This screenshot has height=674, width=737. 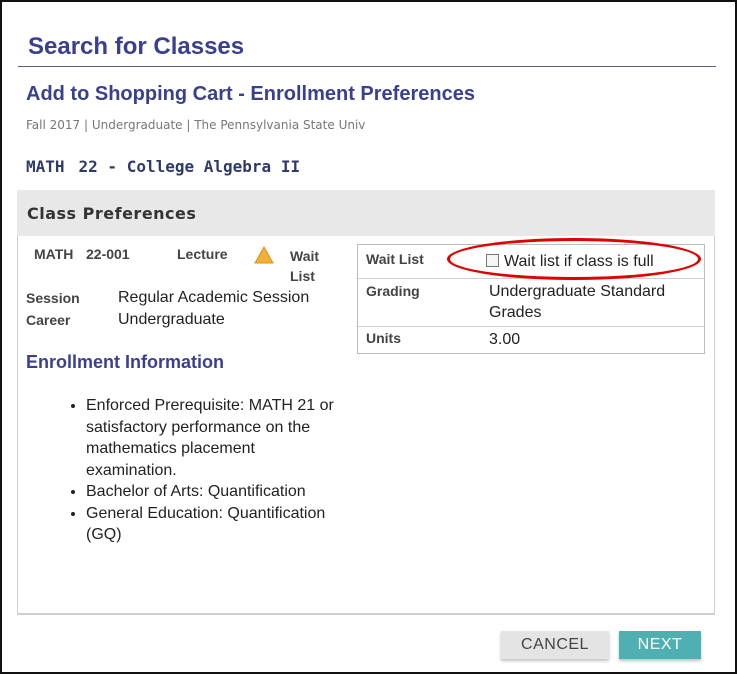 I want to click on list-item: Bachelor of Arts: Quantification, so click(x=212, y=492).